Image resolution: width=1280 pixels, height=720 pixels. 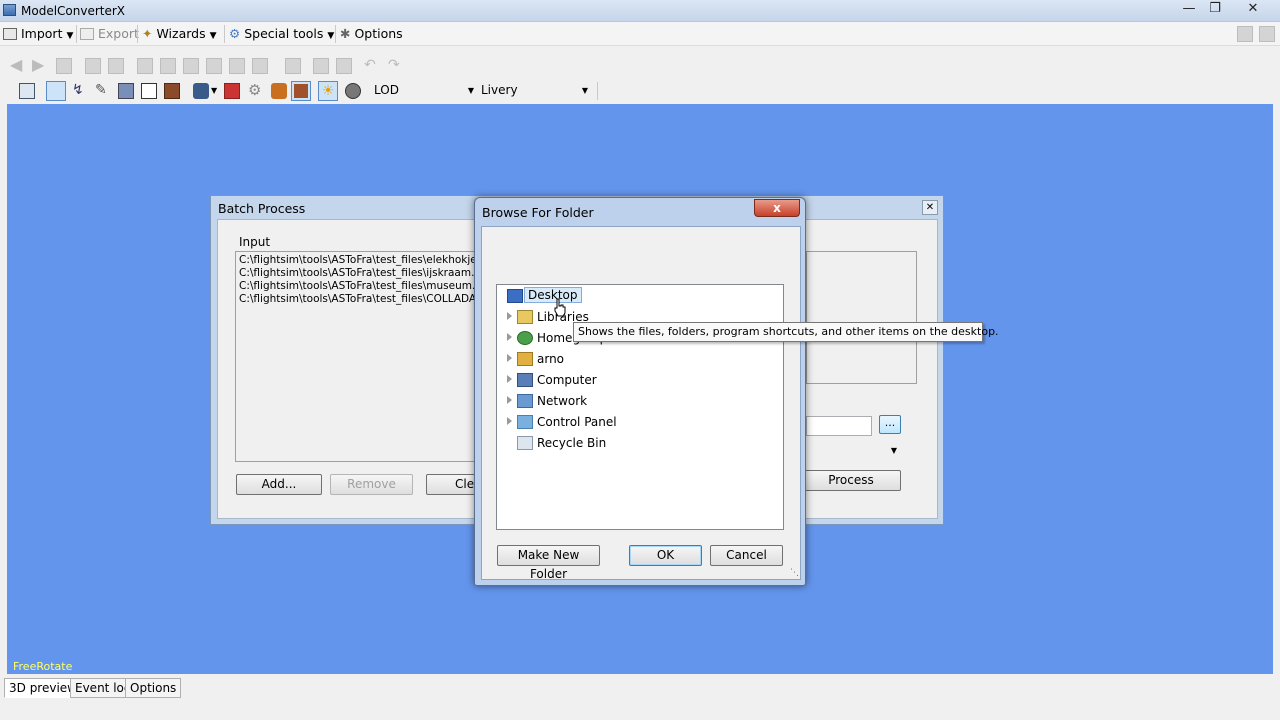 I want to click on view-toolbar: ↯ ✎ ▼ ⚙ ☀ LOD ▼ Livery ▼, so click(x=640, y=91).